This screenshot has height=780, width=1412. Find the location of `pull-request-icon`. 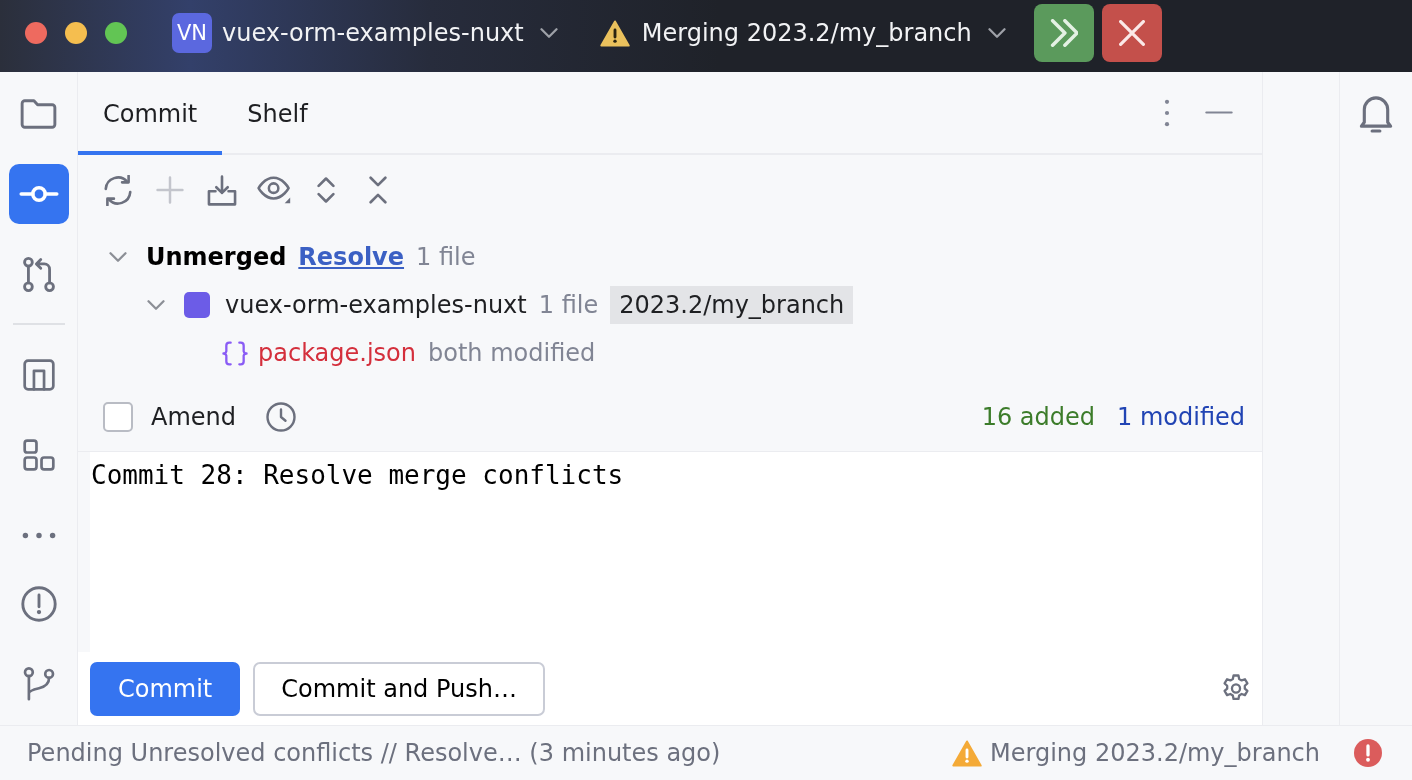

pull-request-icon is located at coordinates (38, 274).